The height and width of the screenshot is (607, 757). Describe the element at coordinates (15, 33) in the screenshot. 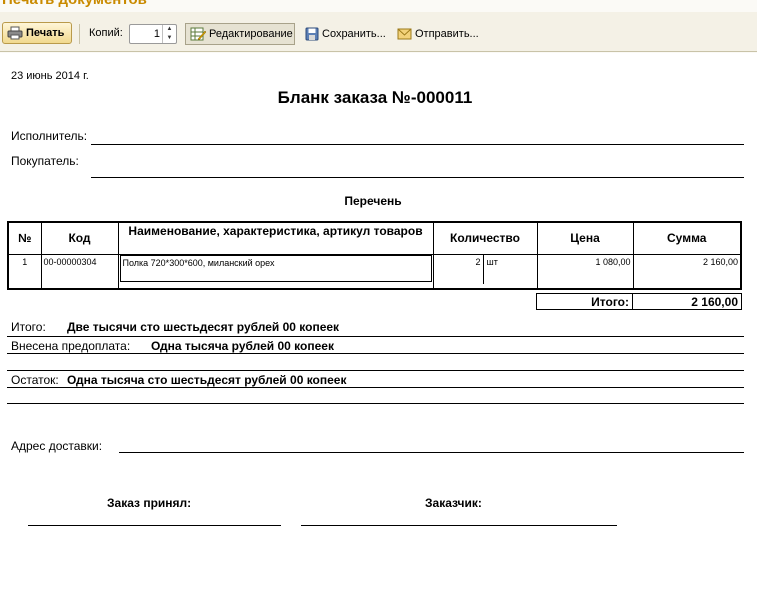

I see `printer-icon` at that location.